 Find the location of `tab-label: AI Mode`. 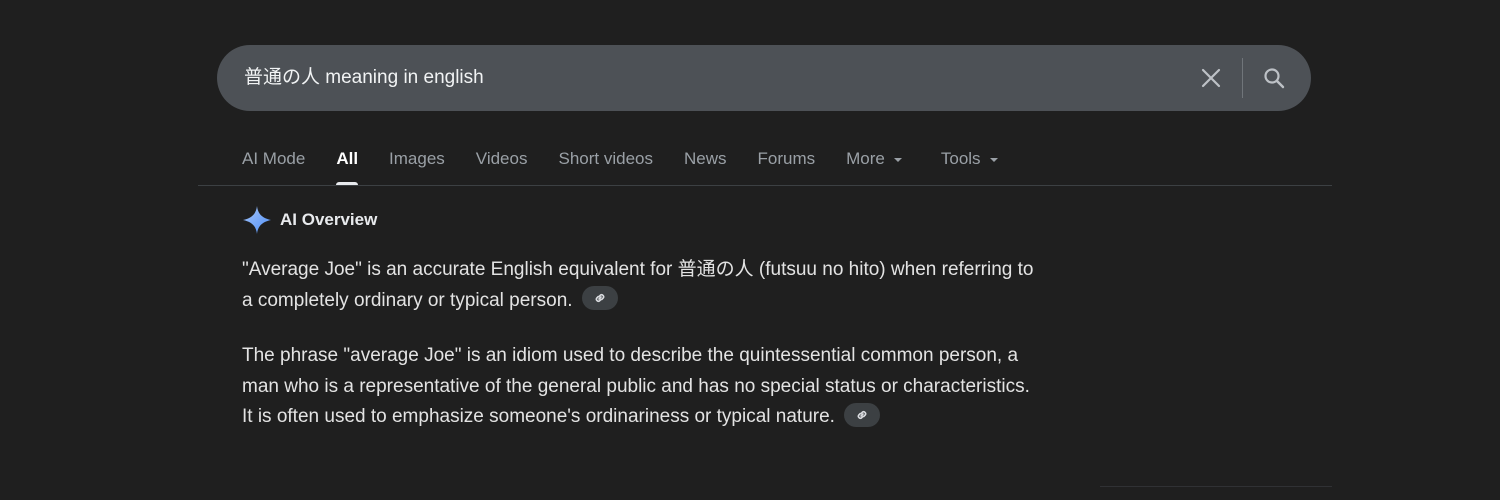

tab-label: AI Mode is located at coordinates (274, 158).